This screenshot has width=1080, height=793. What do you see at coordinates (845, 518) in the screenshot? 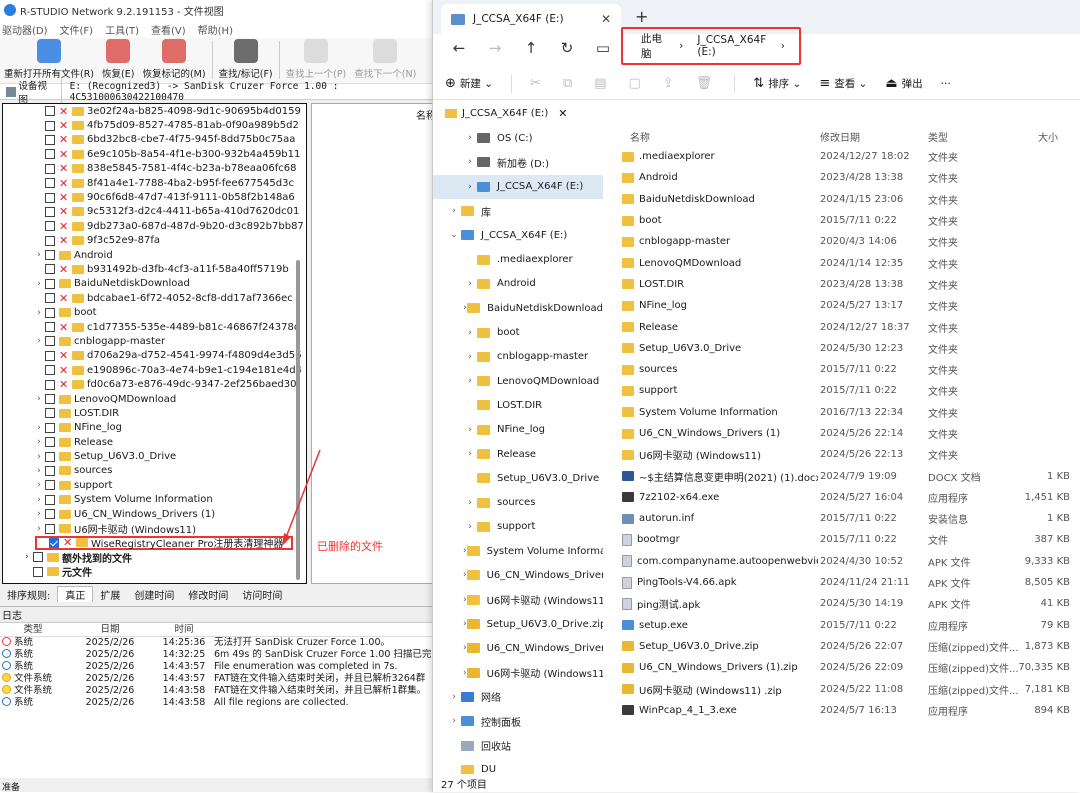
I see `file-row: autorun.inf 2015/7/11 0:22 安装信息 1 KB` at bounding box center [845, 518].